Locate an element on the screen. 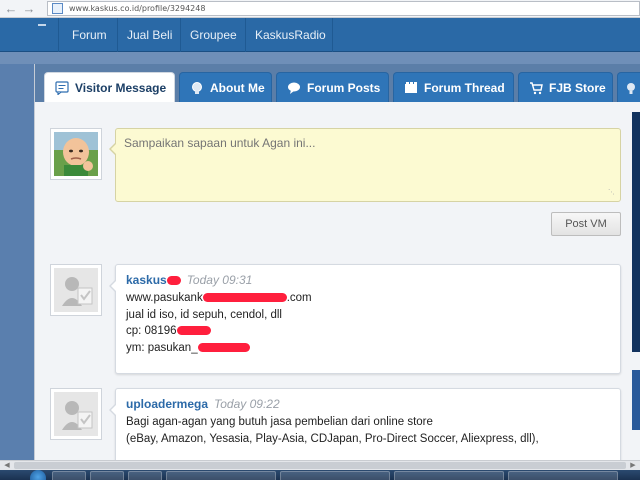  speech-note-icon is located at coordinates (62, 88).